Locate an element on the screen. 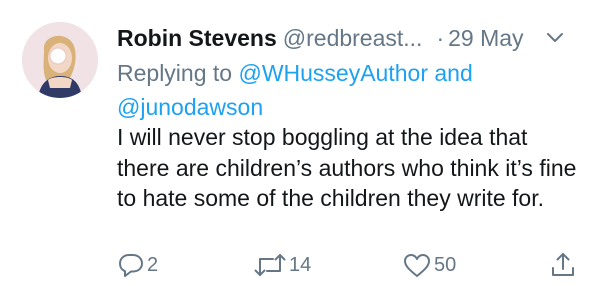 The width and height of the screenshot is (600, 286). tweet-actions: 2 14 50 is located at coordinates (352, 265).